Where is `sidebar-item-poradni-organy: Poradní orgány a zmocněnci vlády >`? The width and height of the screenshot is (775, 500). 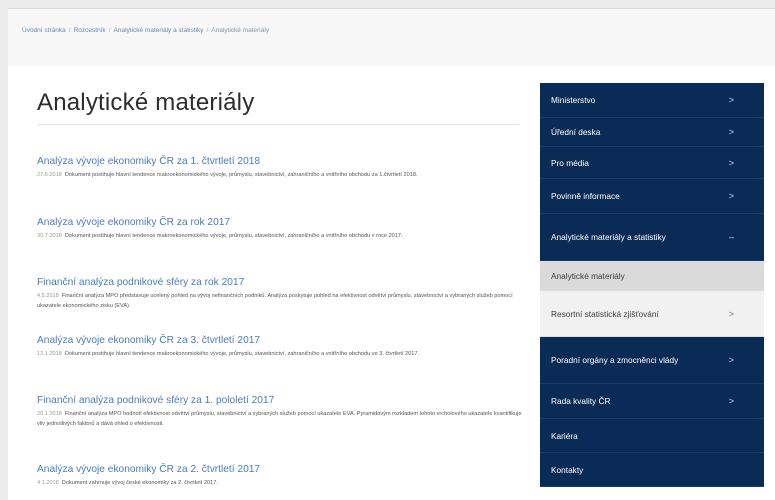
sidebar-item-poradni-organy: Poradní orgány a zmocněnci vlády > is located at coordinates (652, 360).